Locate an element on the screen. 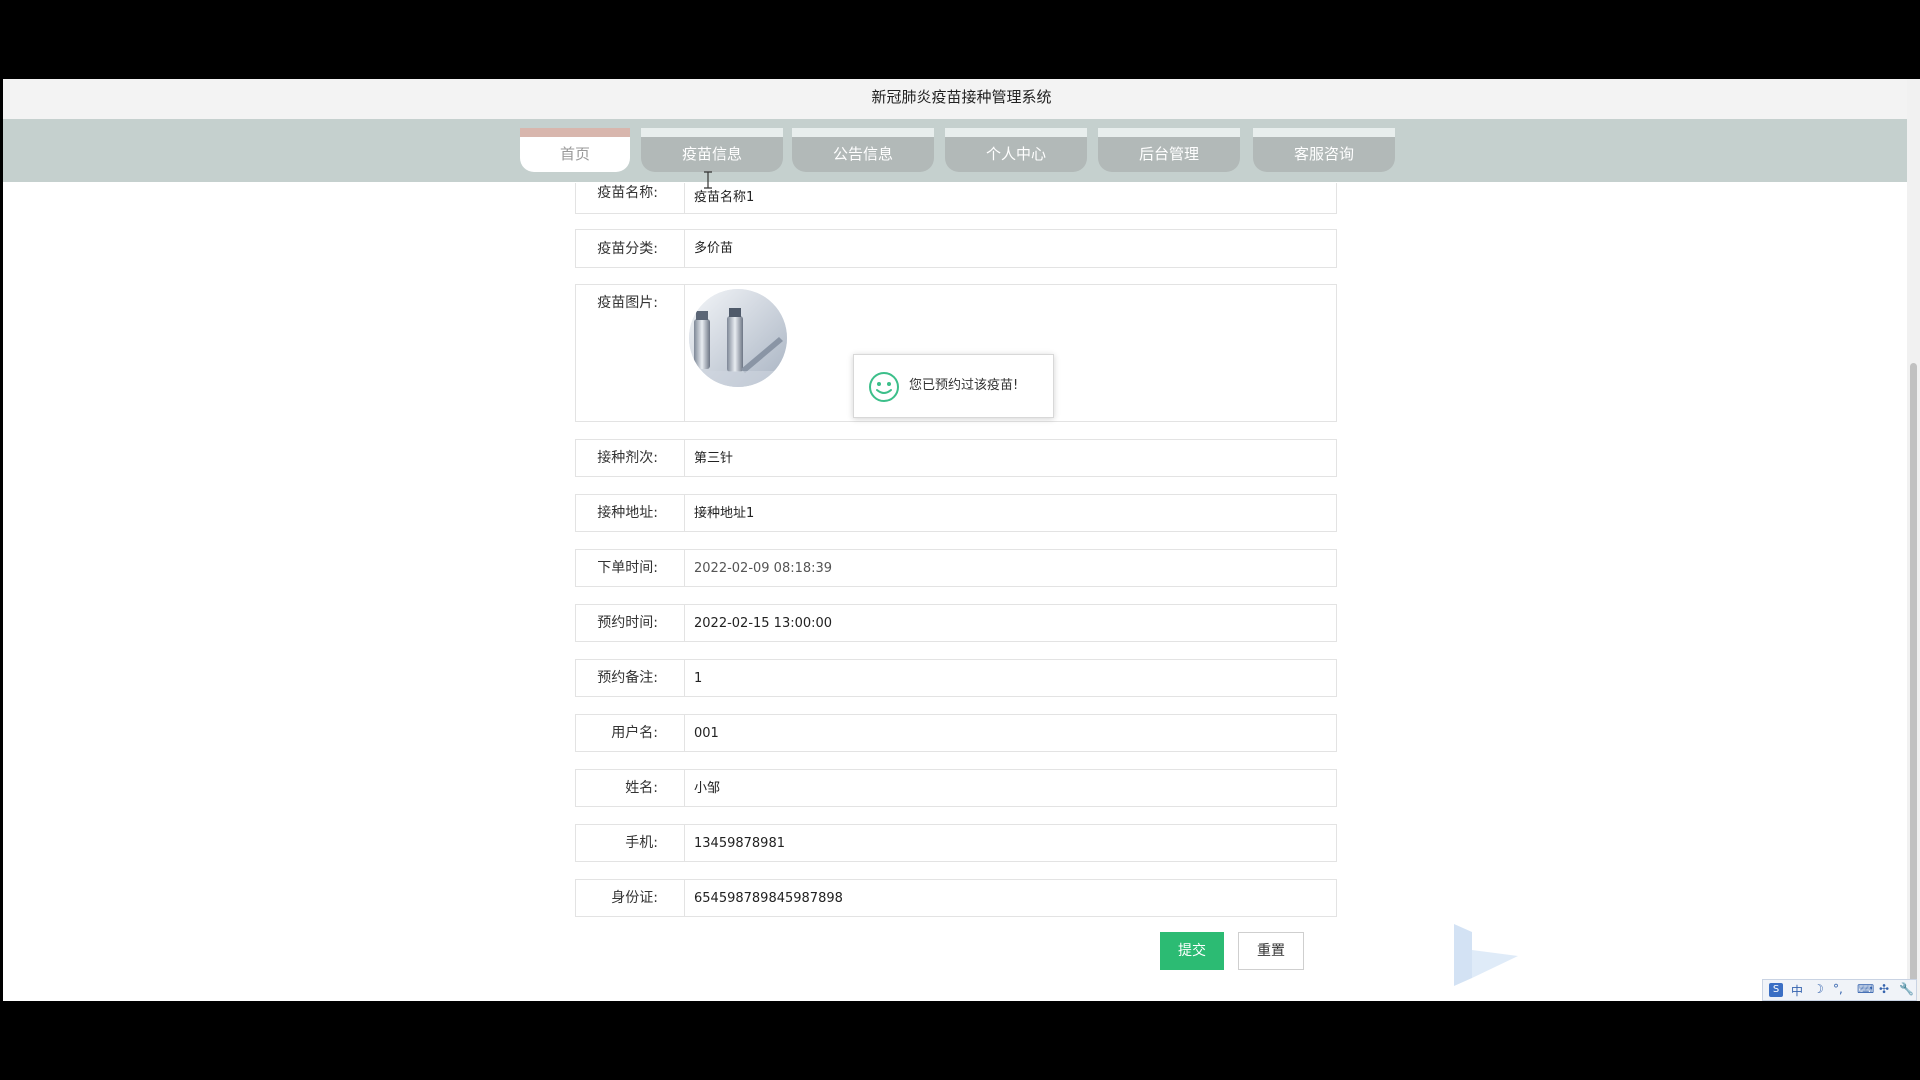 This screenshot has height=1080, width=1920. tab-customer-service: 客服咨询 is located at coordinates (1324, 150).